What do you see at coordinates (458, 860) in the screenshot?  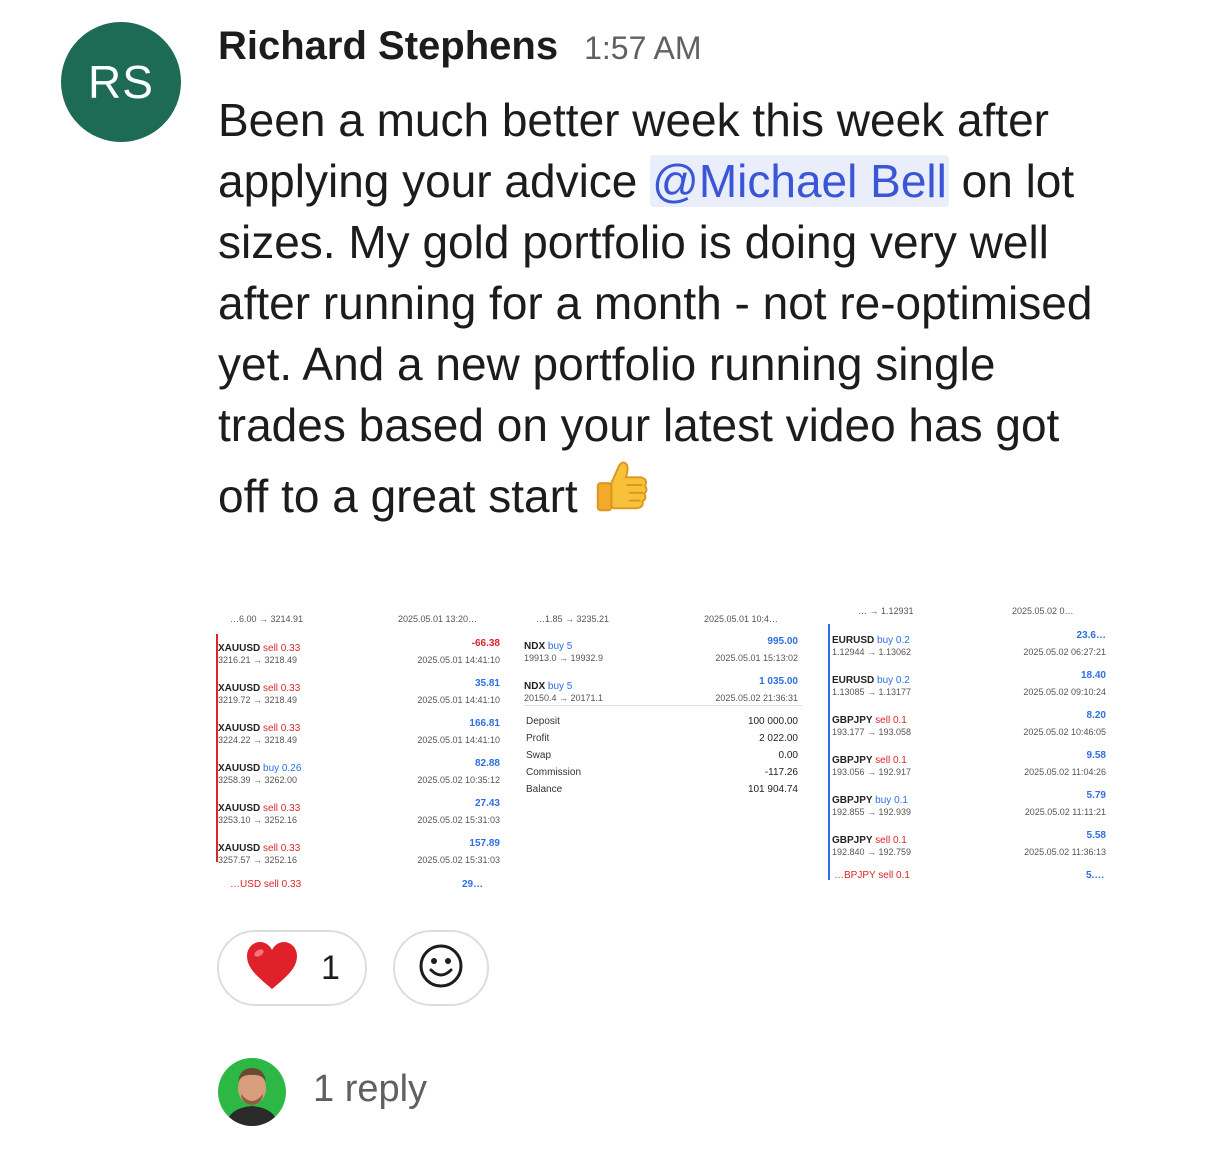 I see `trade-time: 2025.05.02 15:31:03` at bounding box center [458, 860].